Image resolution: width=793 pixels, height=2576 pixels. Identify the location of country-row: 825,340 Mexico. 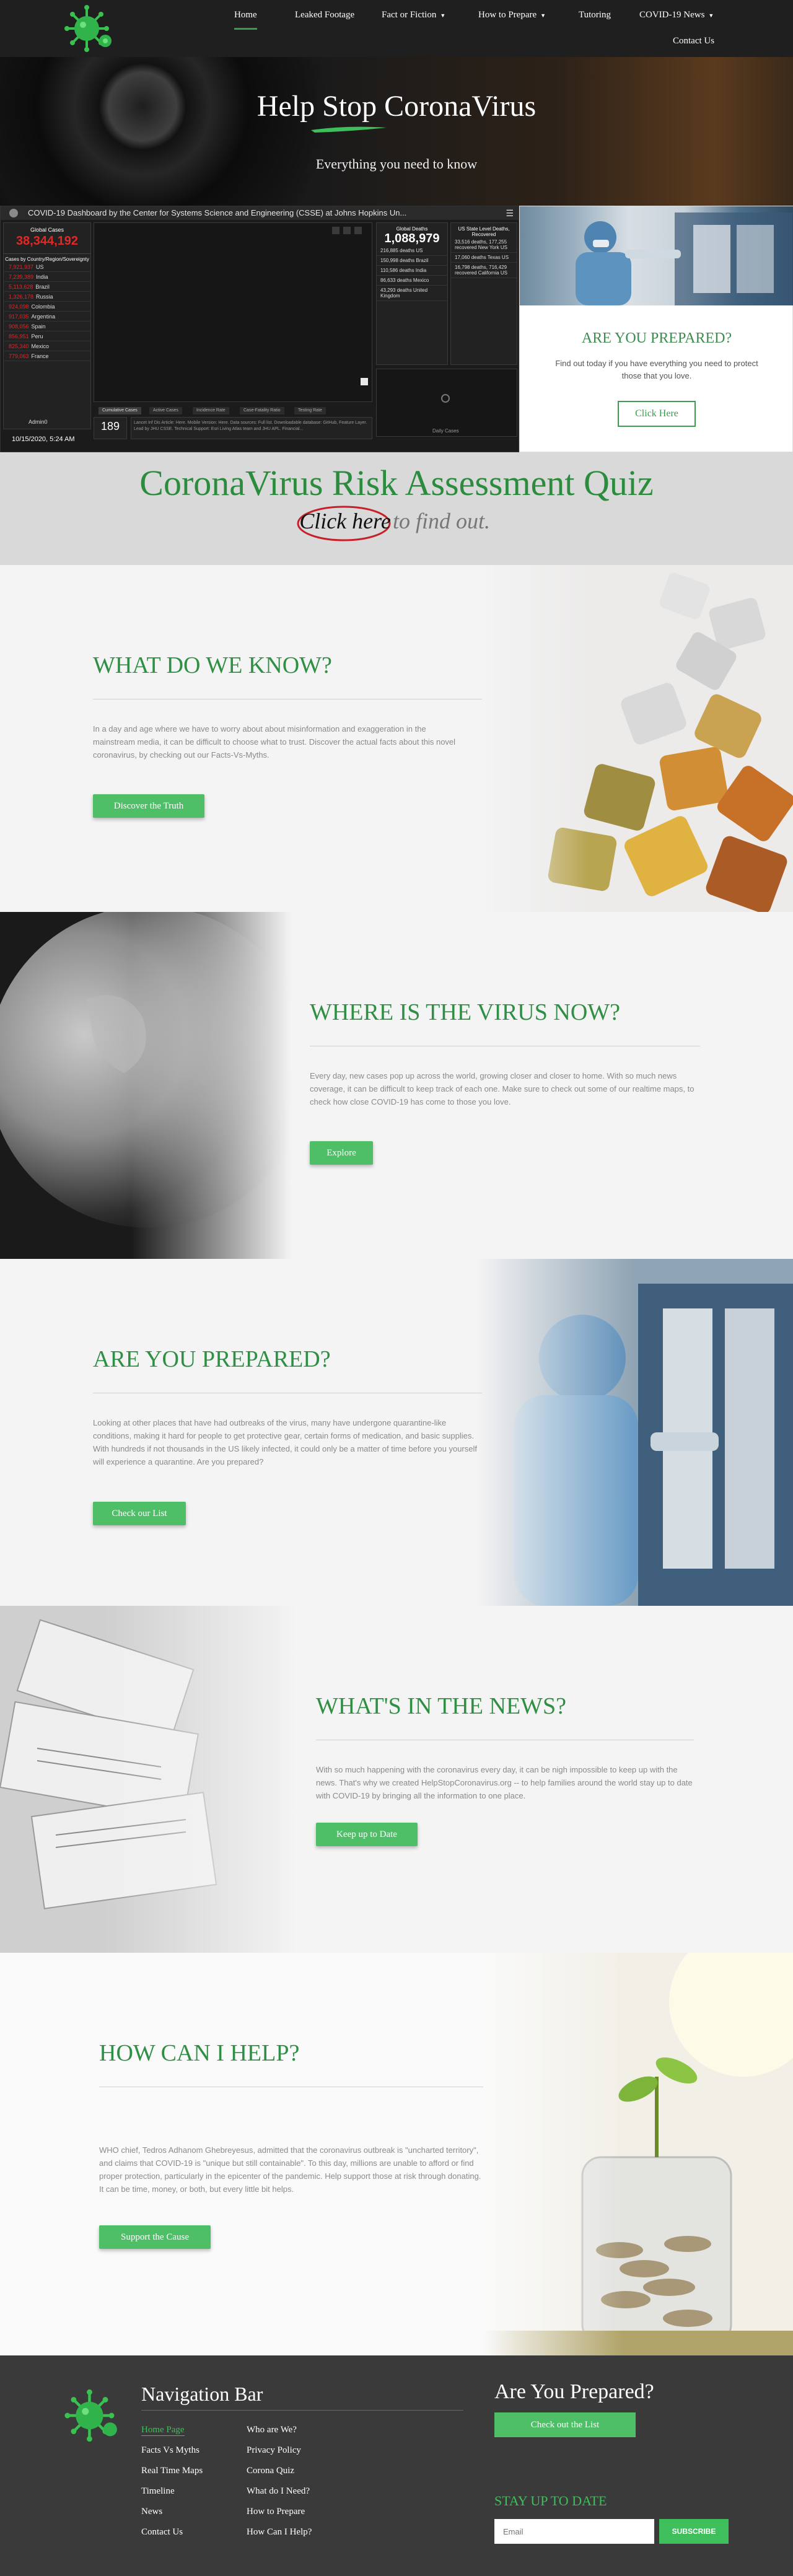
(47, 346).